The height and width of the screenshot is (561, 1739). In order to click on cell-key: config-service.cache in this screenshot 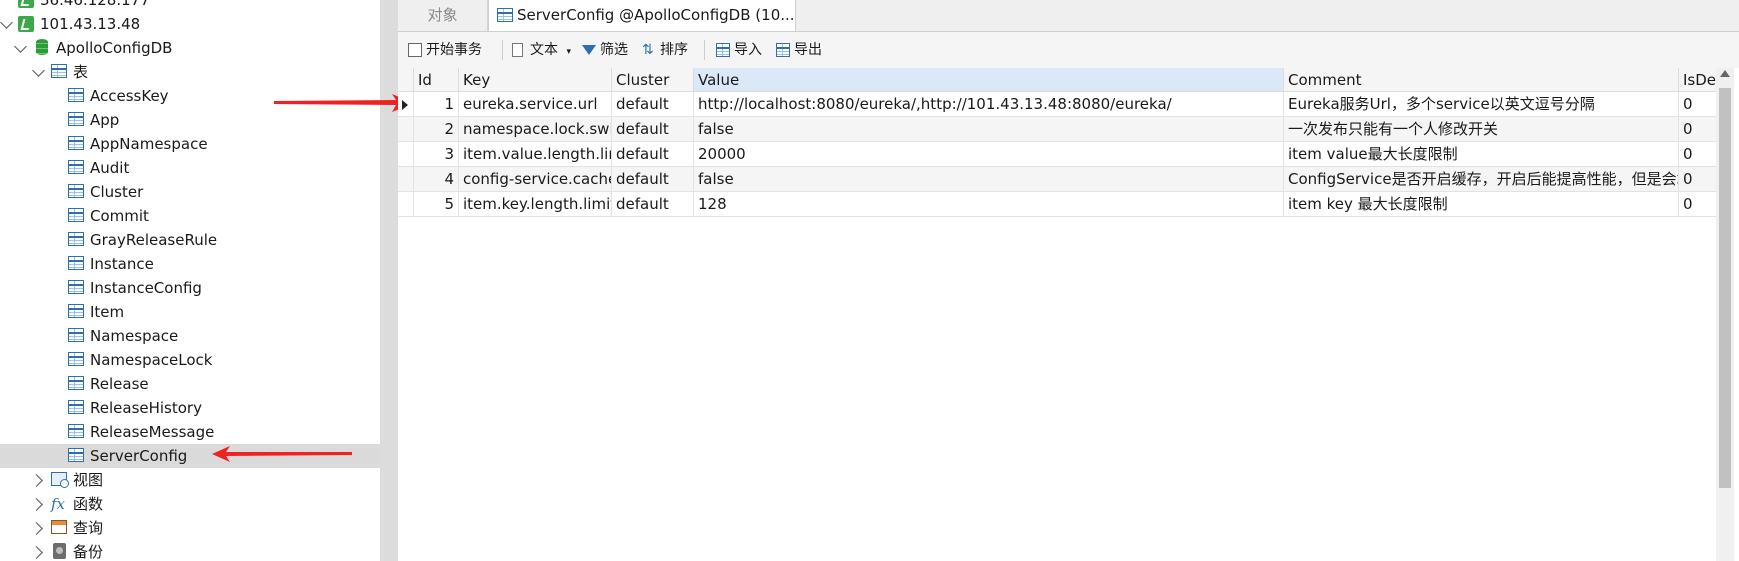, I will do `click(535, 179)`.